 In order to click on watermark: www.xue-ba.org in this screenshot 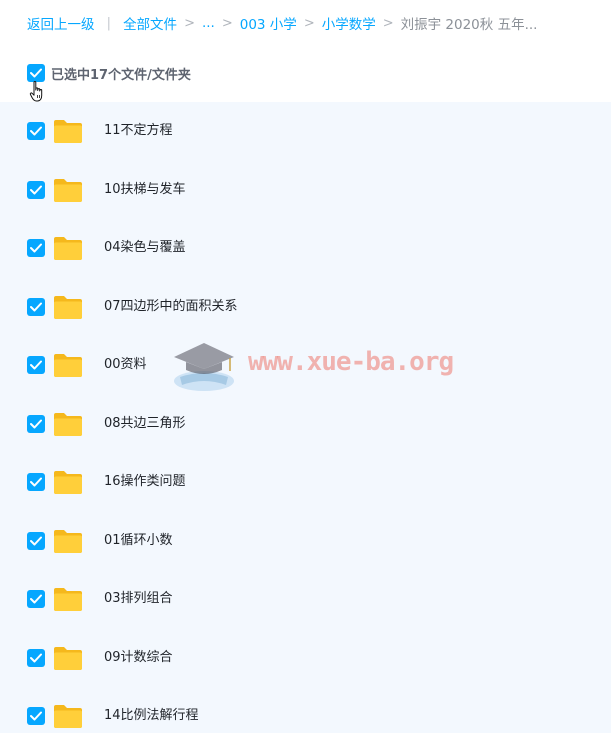, I will do `click(311, 367)`.